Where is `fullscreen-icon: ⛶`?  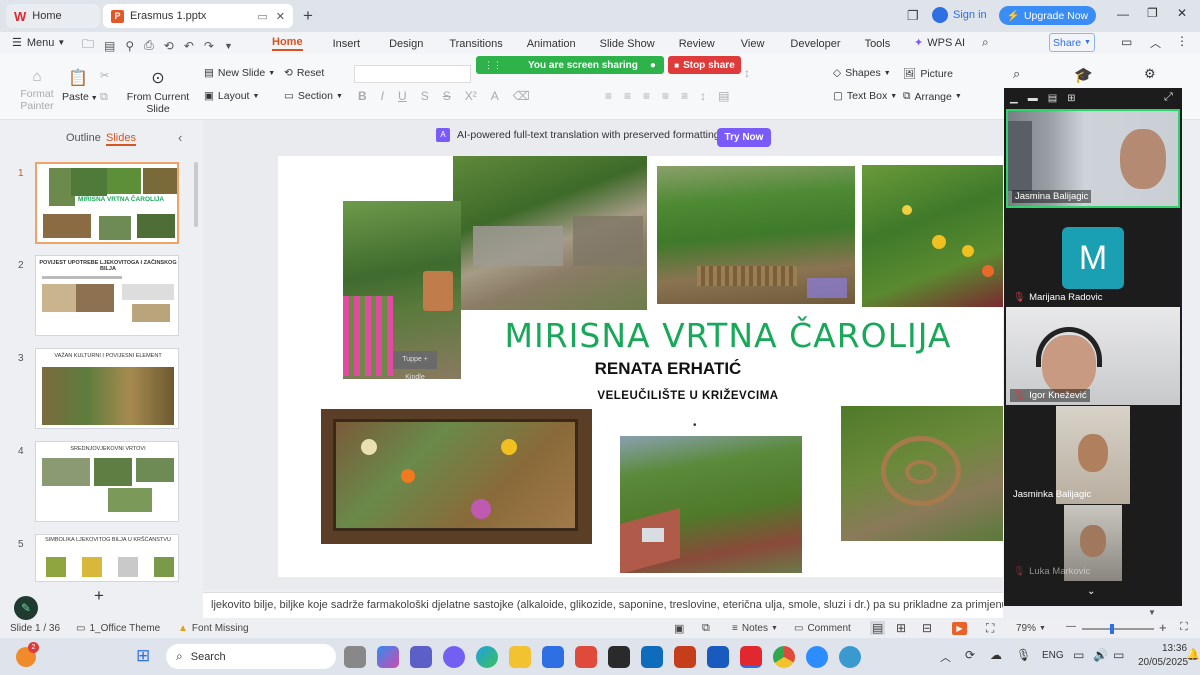 fullscreen-icon: ⛶ is located at coordinates (1184, 627).